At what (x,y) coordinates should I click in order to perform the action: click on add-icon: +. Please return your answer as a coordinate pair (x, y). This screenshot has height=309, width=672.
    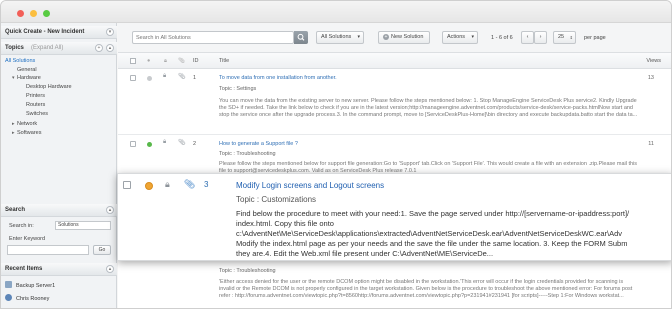
    Looking at the image, I should click on (386, 37).